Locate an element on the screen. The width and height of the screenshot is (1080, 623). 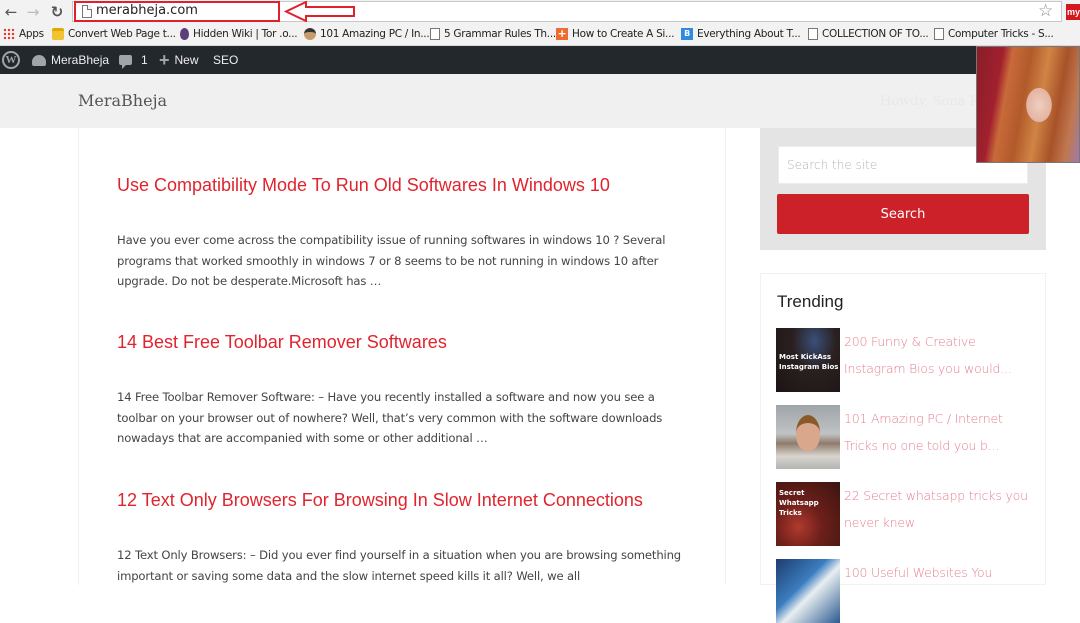
new-label: New is located at coordinates (186, 60).